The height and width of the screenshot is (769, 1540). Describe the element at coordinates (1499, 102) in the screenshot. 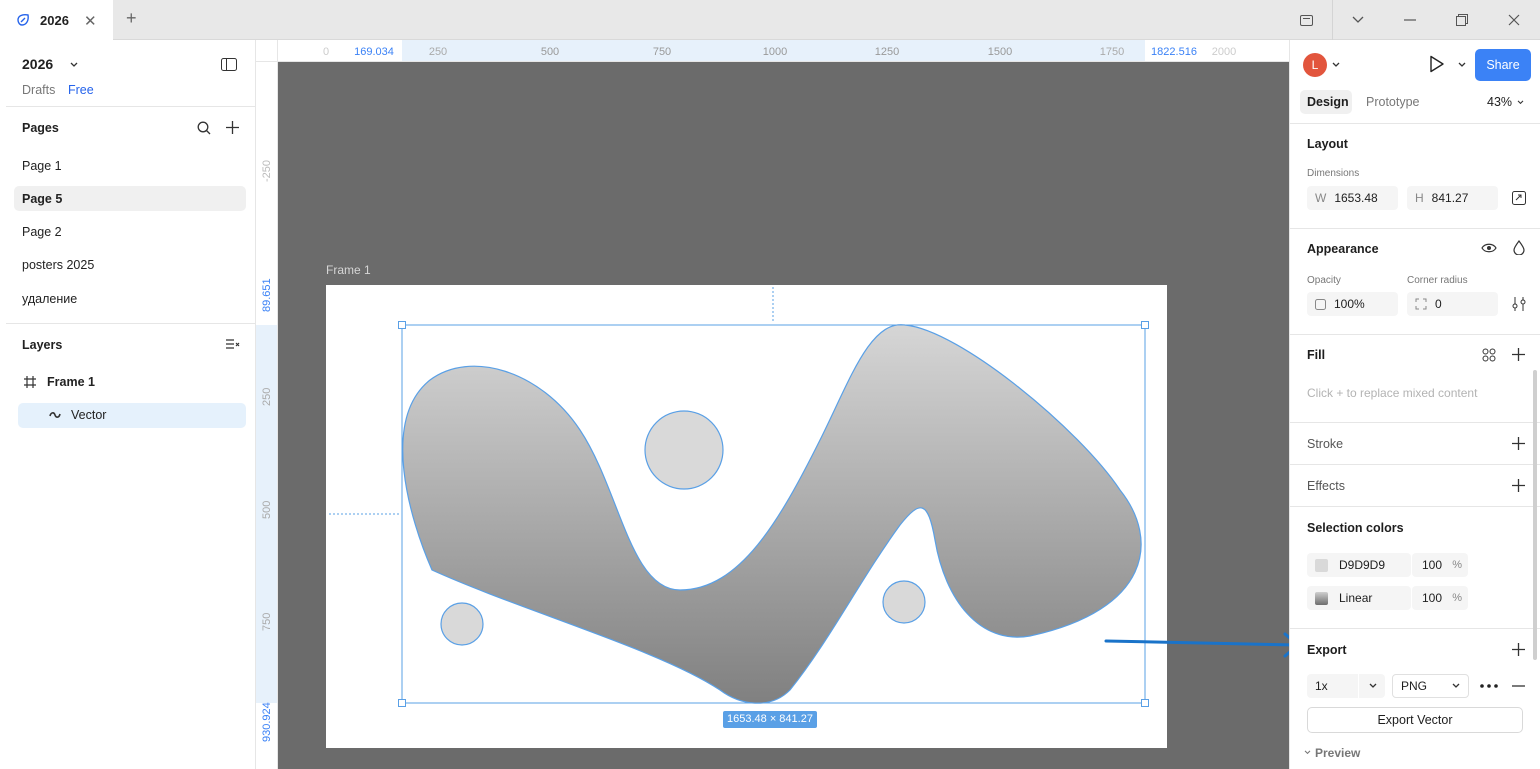

I see `zoom-level: 43%` at that location.